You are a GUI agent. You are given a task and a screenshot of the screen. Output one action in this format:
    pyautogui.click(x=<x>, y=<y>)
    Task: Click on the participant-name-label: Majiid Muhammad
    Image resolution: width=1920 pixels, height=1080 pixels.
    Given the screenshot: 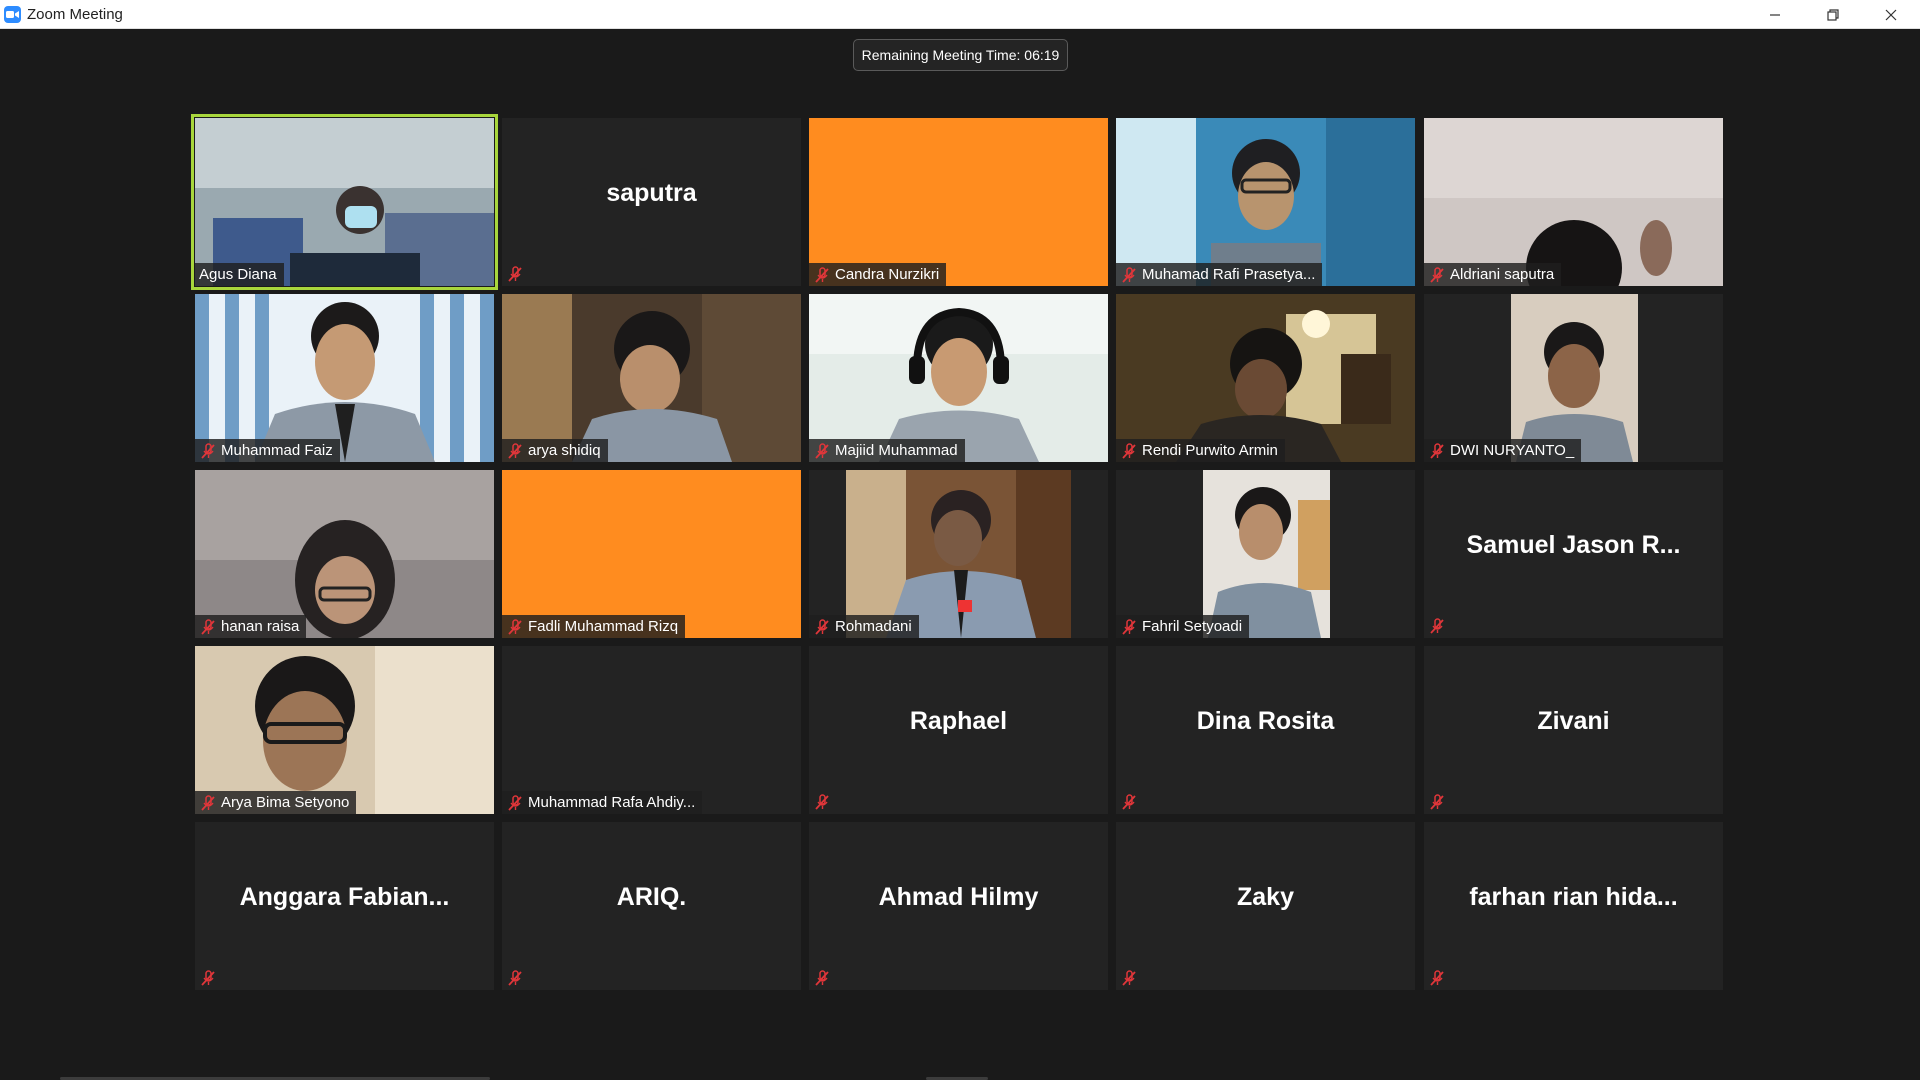 What is the action you would take?
    pyautogui.click(x=887, y=450)
    